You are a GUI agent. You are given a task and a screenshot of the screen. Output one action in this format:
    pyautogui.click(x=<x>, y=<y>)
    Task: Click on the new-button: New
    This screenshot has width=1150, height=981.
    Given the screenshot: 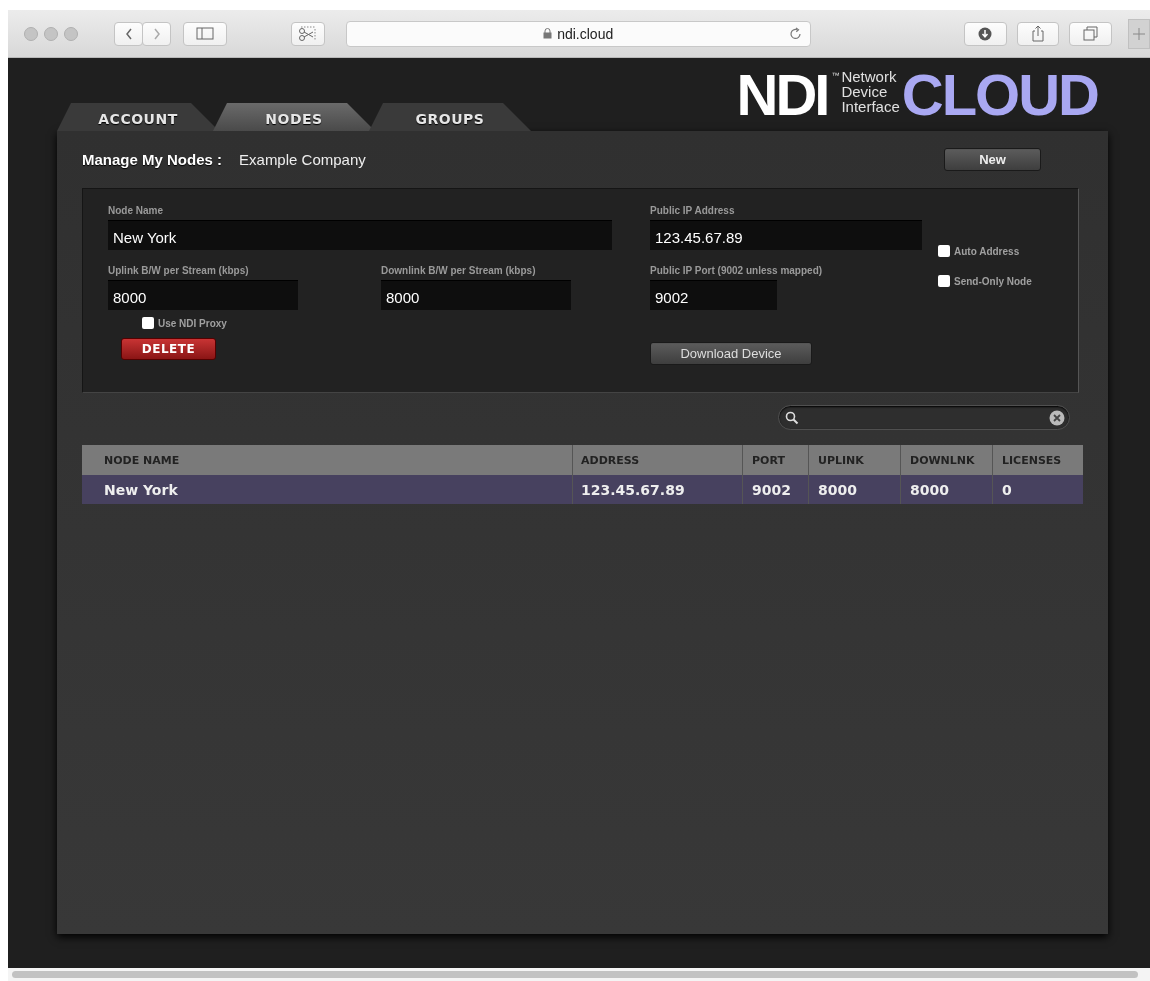 What is the action you would take?
    pyautogui.click(x=992, y=159)
    